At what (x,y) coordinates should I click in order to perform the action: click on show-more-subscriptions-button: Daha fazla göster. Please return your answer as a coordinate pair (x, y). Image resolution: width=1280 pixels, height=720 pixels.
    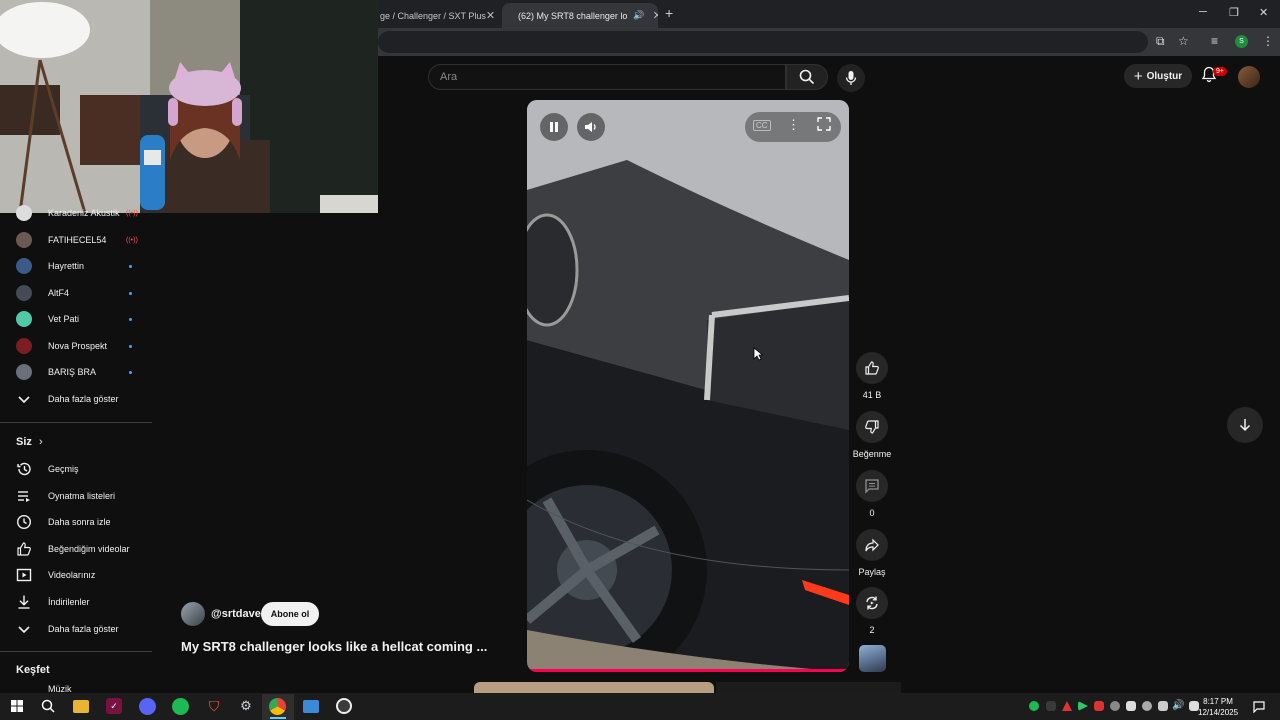
    Looking at the image, I should click on (76, 399).